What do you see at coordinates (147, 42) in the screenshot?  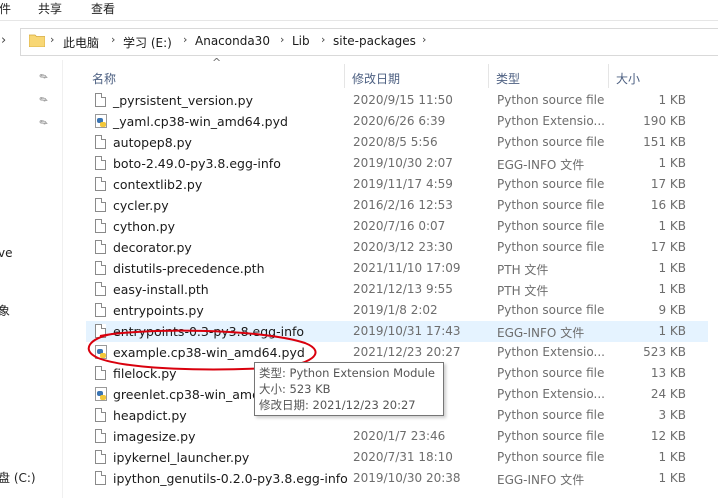 I see `breadcrumb-drive-e: 学习 (E:)` at bounding box center [147, 42].